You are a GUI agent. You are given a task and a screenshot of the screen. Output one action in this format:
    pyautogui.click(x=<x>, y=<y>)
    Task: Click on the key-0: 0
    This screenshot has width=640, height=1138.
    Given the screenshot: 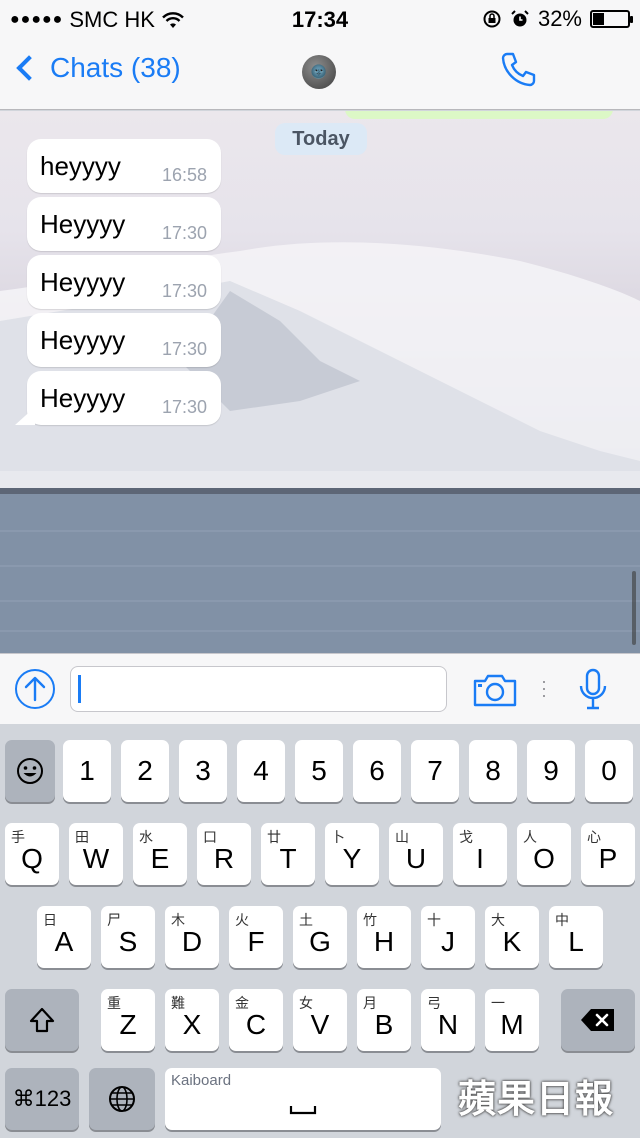 What is the action you would take?
    pyautogui.click(x=609, y=771)
    